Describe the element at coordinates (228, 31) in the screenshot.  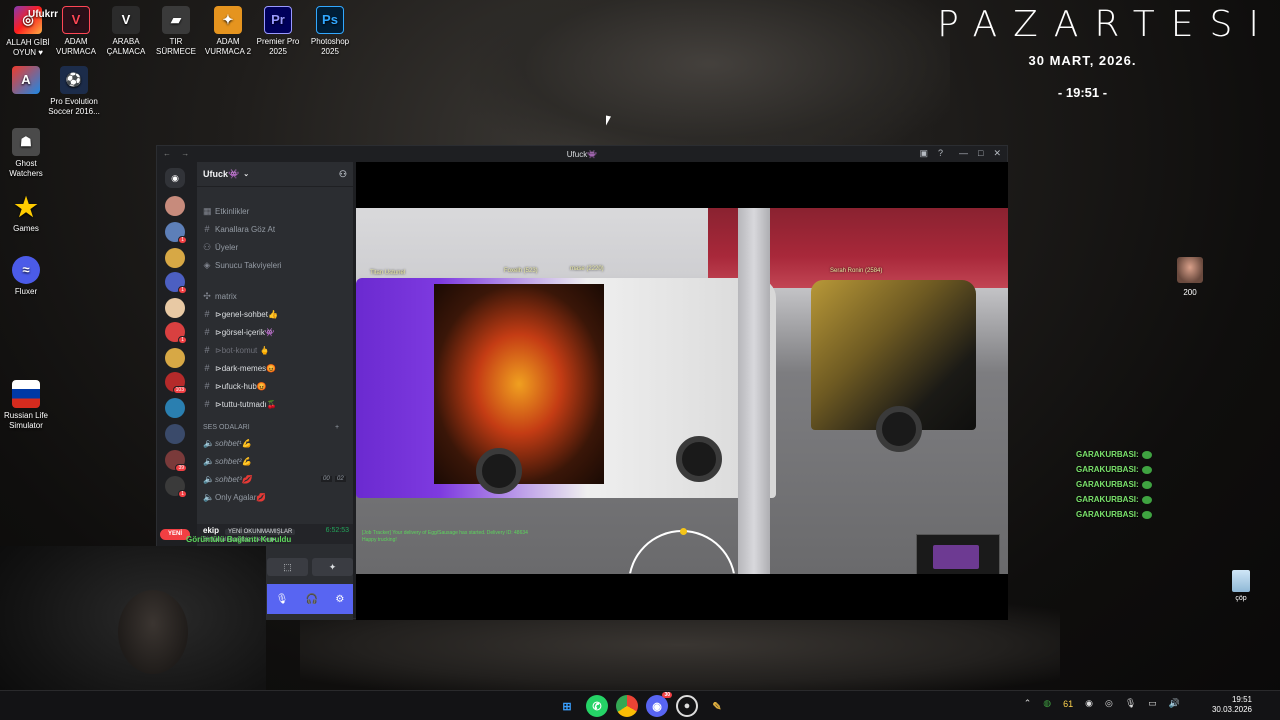
I see `desktop-icon-adam-vurmaca-2: ✦ ADAM VURMACA 2` at that location.